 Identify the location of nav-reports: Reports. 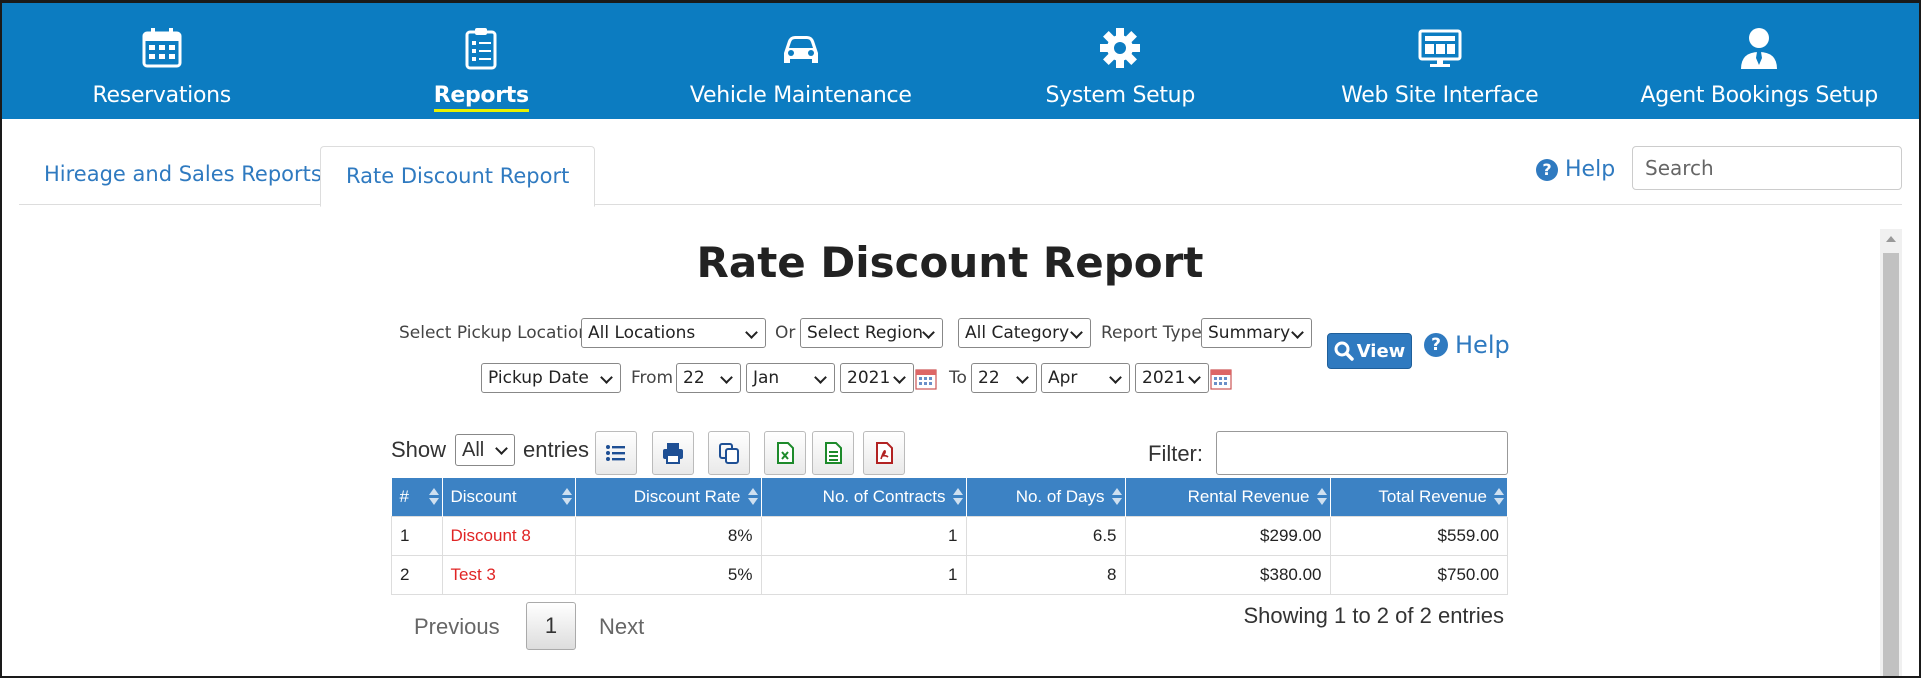
(482, 61).